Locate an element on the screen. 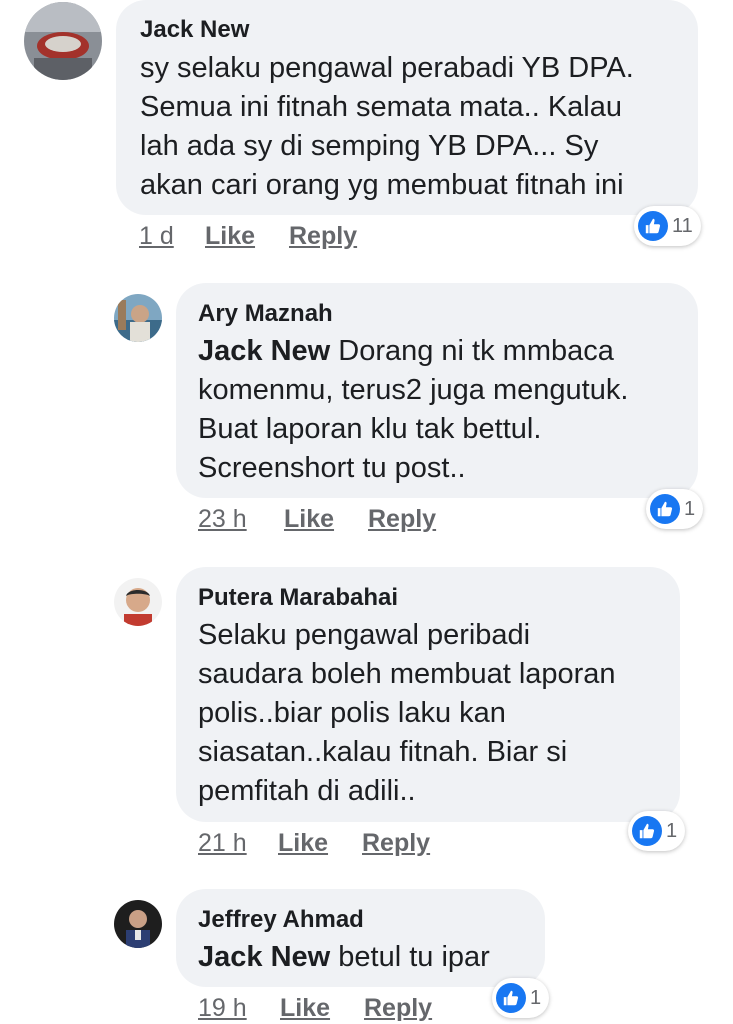 This screenshot has height=1024, width=733. comment-line: pemfitah di adili.. is located at coordinates (307, 791).